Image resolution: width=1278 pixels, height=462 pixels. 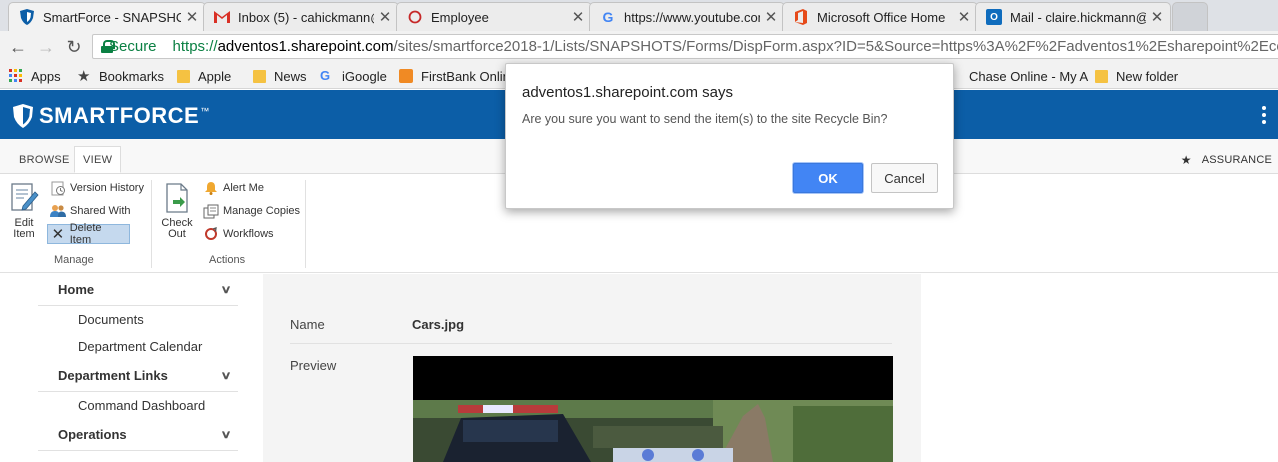 I want to click on workflows-label: Workflows, so click(x=248, y=234).